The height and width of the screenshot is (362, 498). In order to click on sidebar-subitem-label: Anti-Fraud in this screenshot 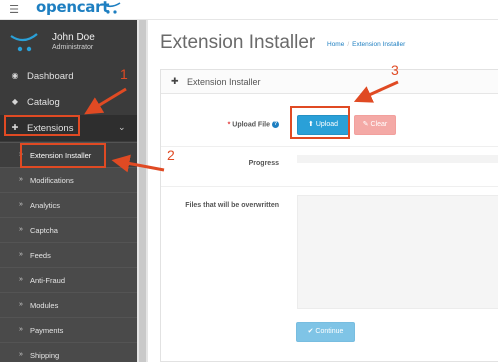, I will do `click(48, 280)`.